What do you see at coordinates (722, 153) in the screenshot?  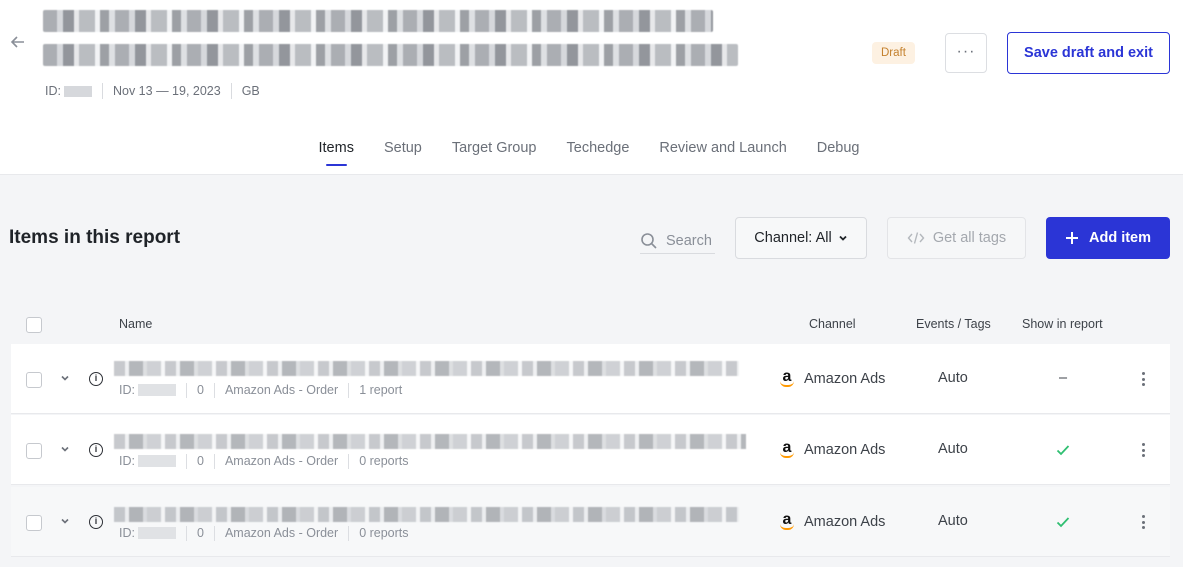 I see `tab-review-and-launch: Review and Launch` at bounding box center [722, 153].